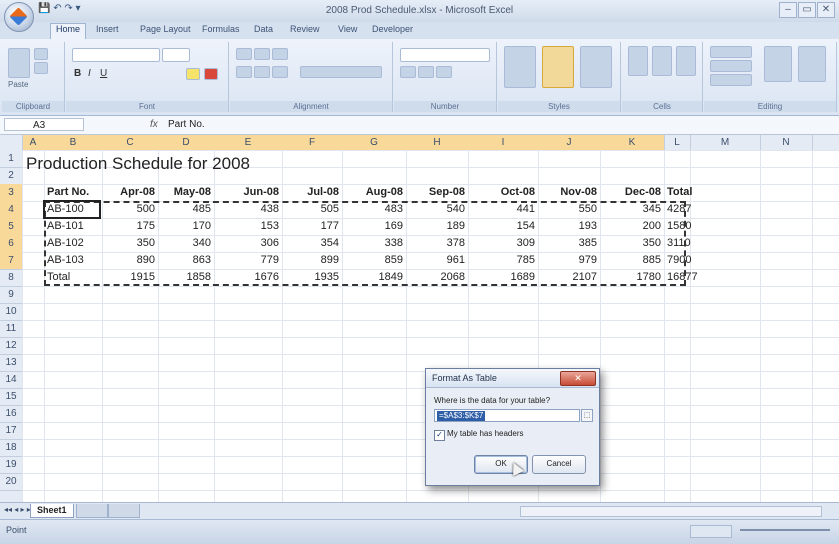  I want to click on data-cell: 177, so click(312, 226).